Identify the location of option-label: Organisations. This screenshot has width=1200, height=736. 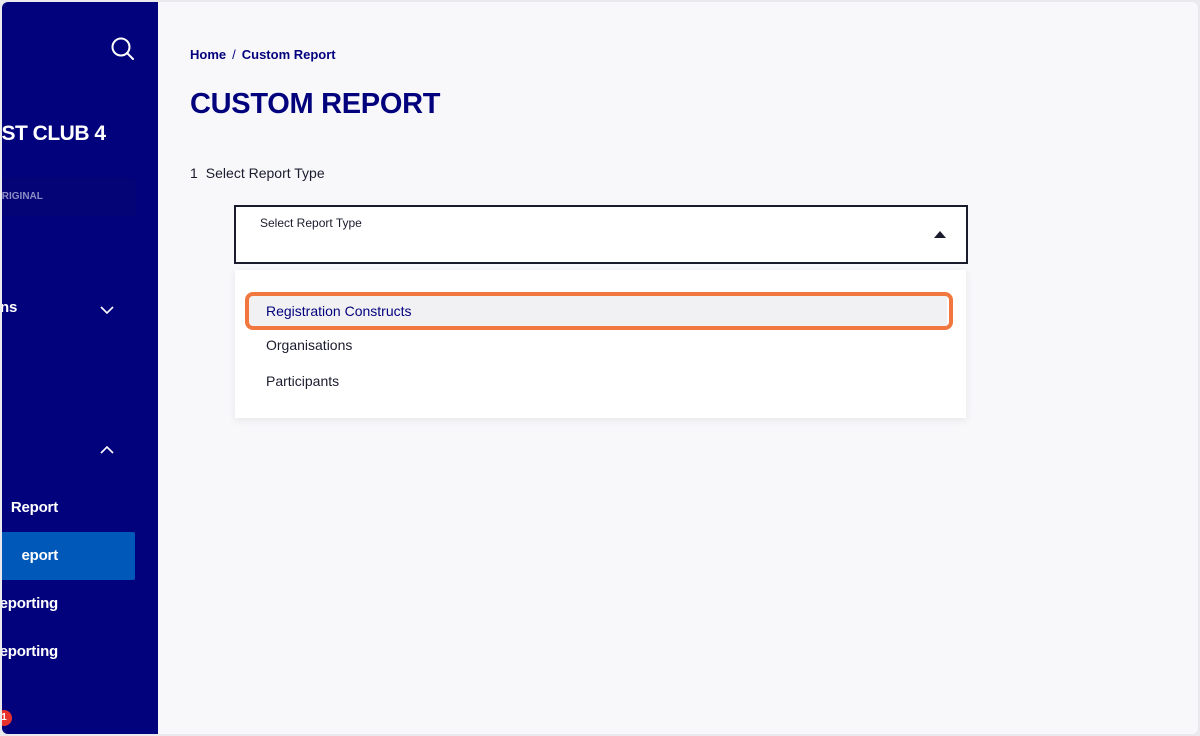
(309, 345).